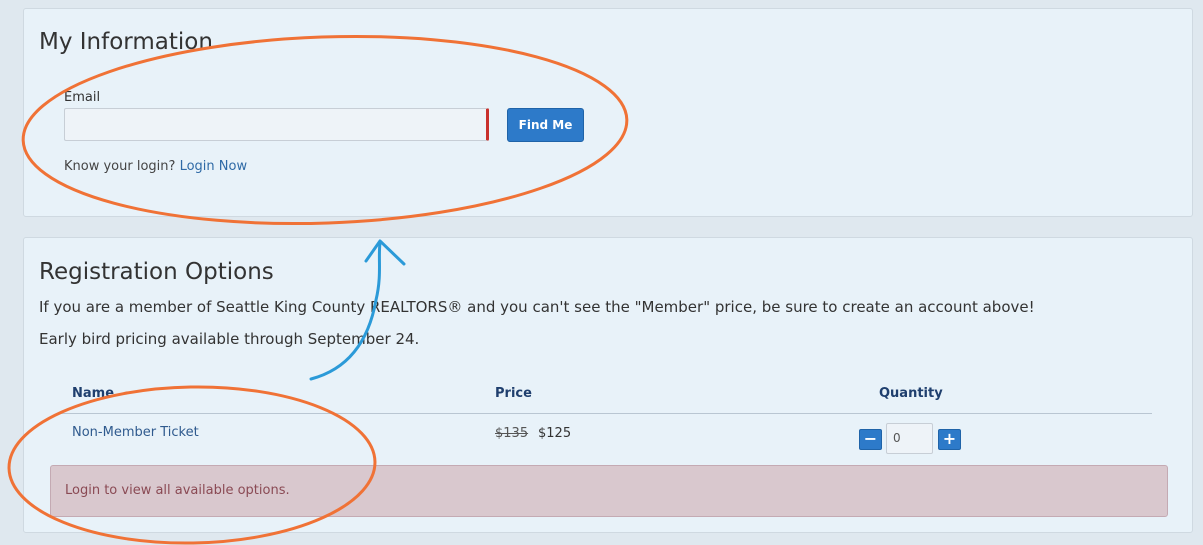 This screenshot has height=545, width=1203. Describe the element at coordinates (126, 42) in the screenshot. I see `my-information-title: My Information` at that location.